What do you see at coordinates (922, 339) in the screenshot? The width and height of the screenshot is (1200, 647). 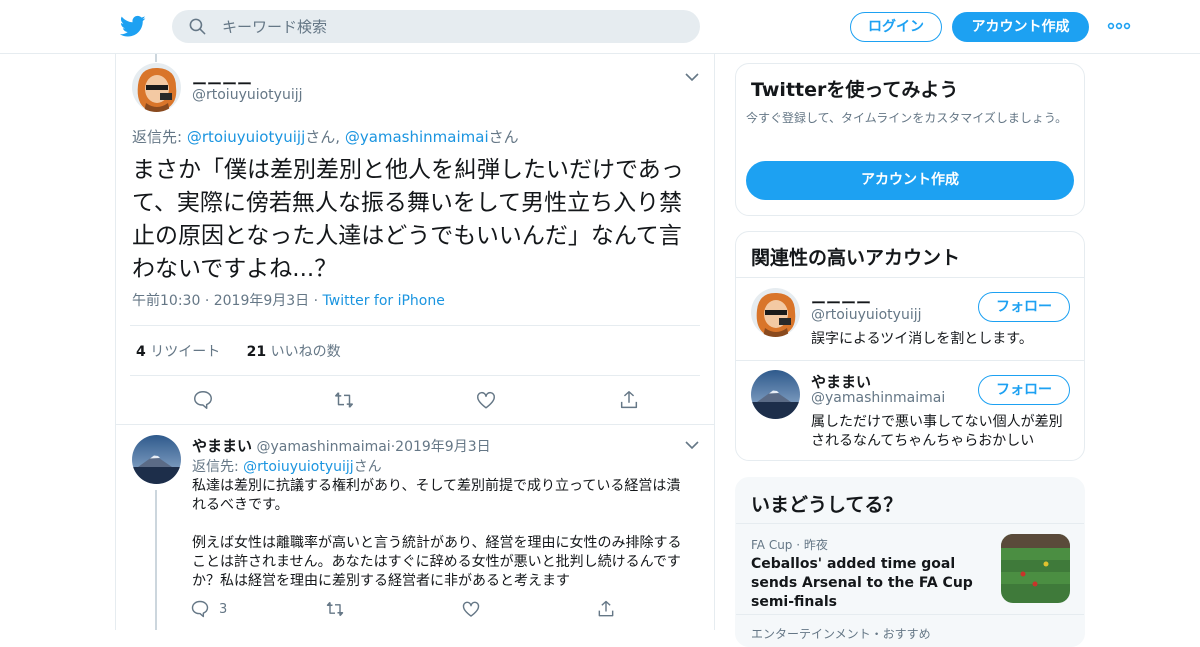 I see `account-bio: 誤字によるツイ消しを割とします。` at bounding box center [922, 339].